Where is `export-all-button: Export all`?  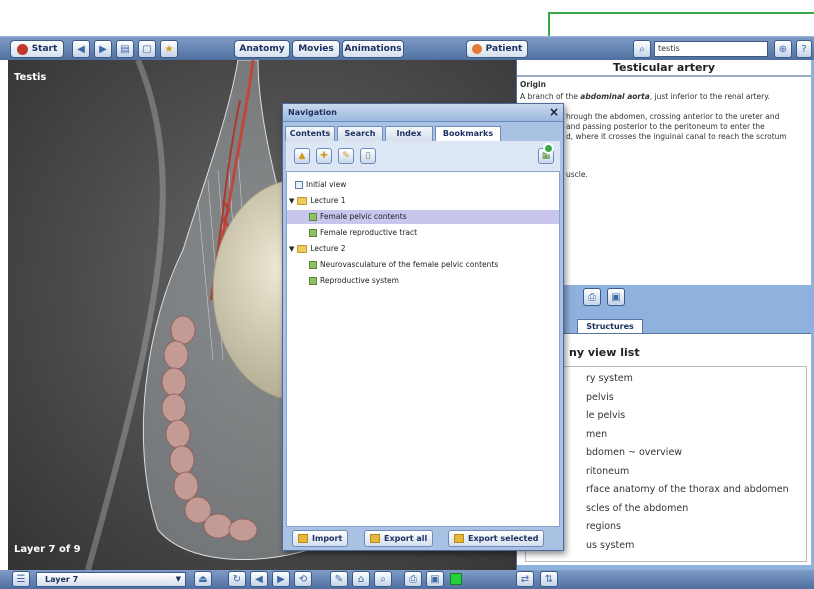
export-all-button: Export all is located at coordinates (399, 538).